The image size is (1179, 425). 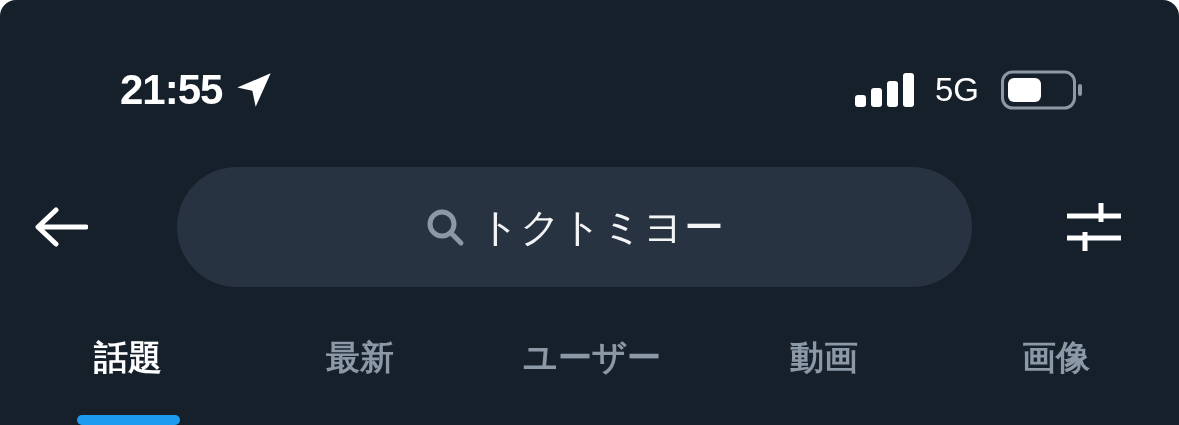 What do you see at coordinates (592, 361) in the screenshot?
I see `tab: ユーザー` at bounding box center [592, 361].